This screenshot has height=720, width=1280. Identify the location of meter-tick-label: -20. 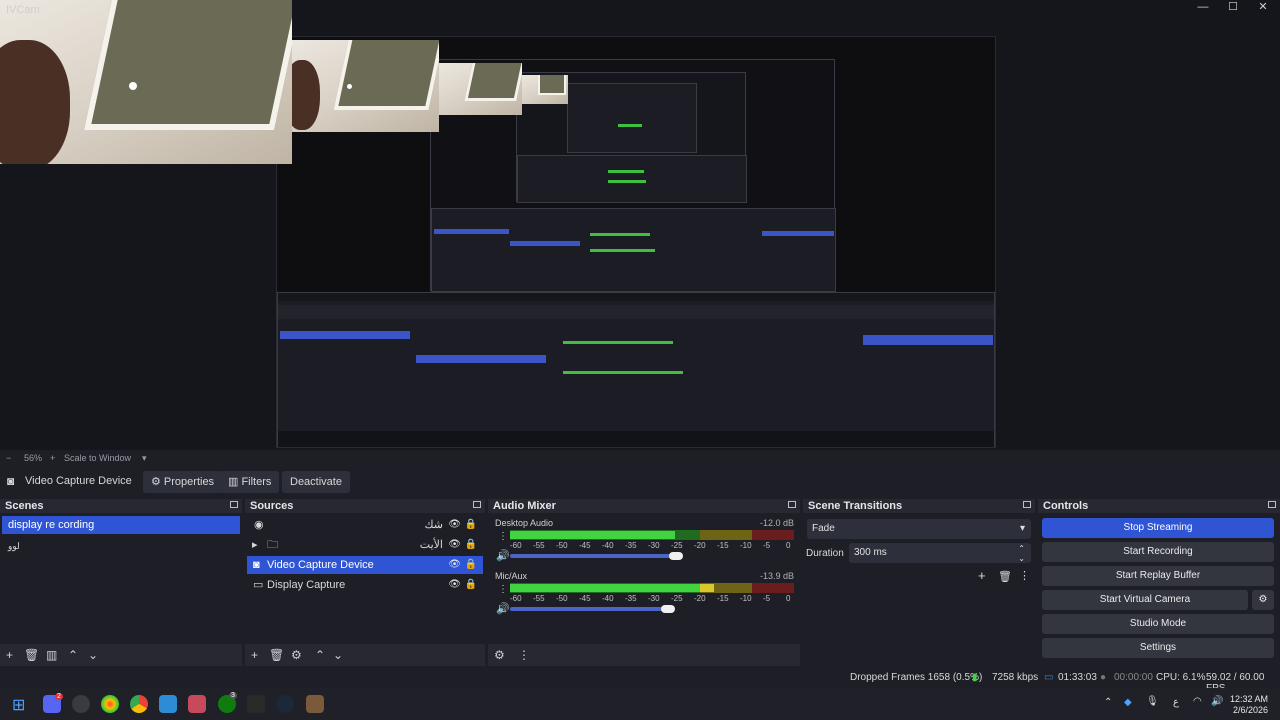
(700, 545).